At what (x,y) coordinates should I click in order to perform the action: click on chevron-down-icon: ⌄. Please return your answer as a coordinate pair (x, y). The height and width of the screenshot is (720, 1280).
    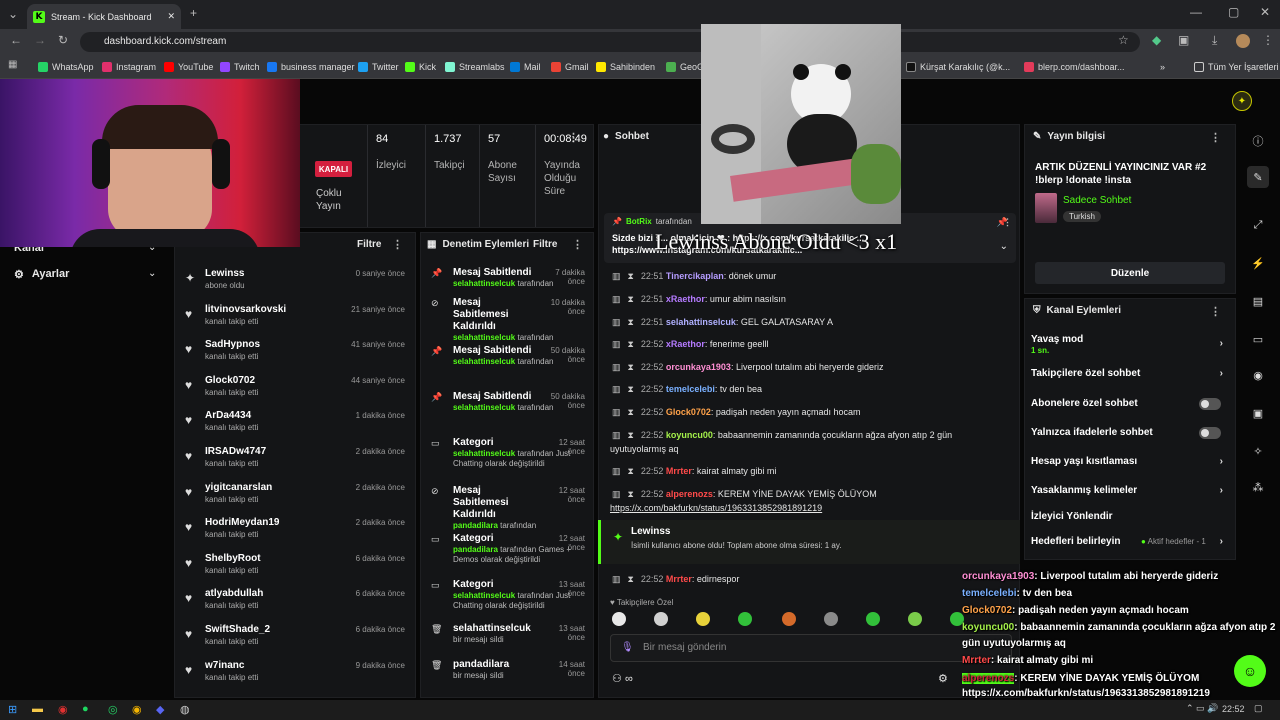
    Looking at the image, I should click on (1004, 246).